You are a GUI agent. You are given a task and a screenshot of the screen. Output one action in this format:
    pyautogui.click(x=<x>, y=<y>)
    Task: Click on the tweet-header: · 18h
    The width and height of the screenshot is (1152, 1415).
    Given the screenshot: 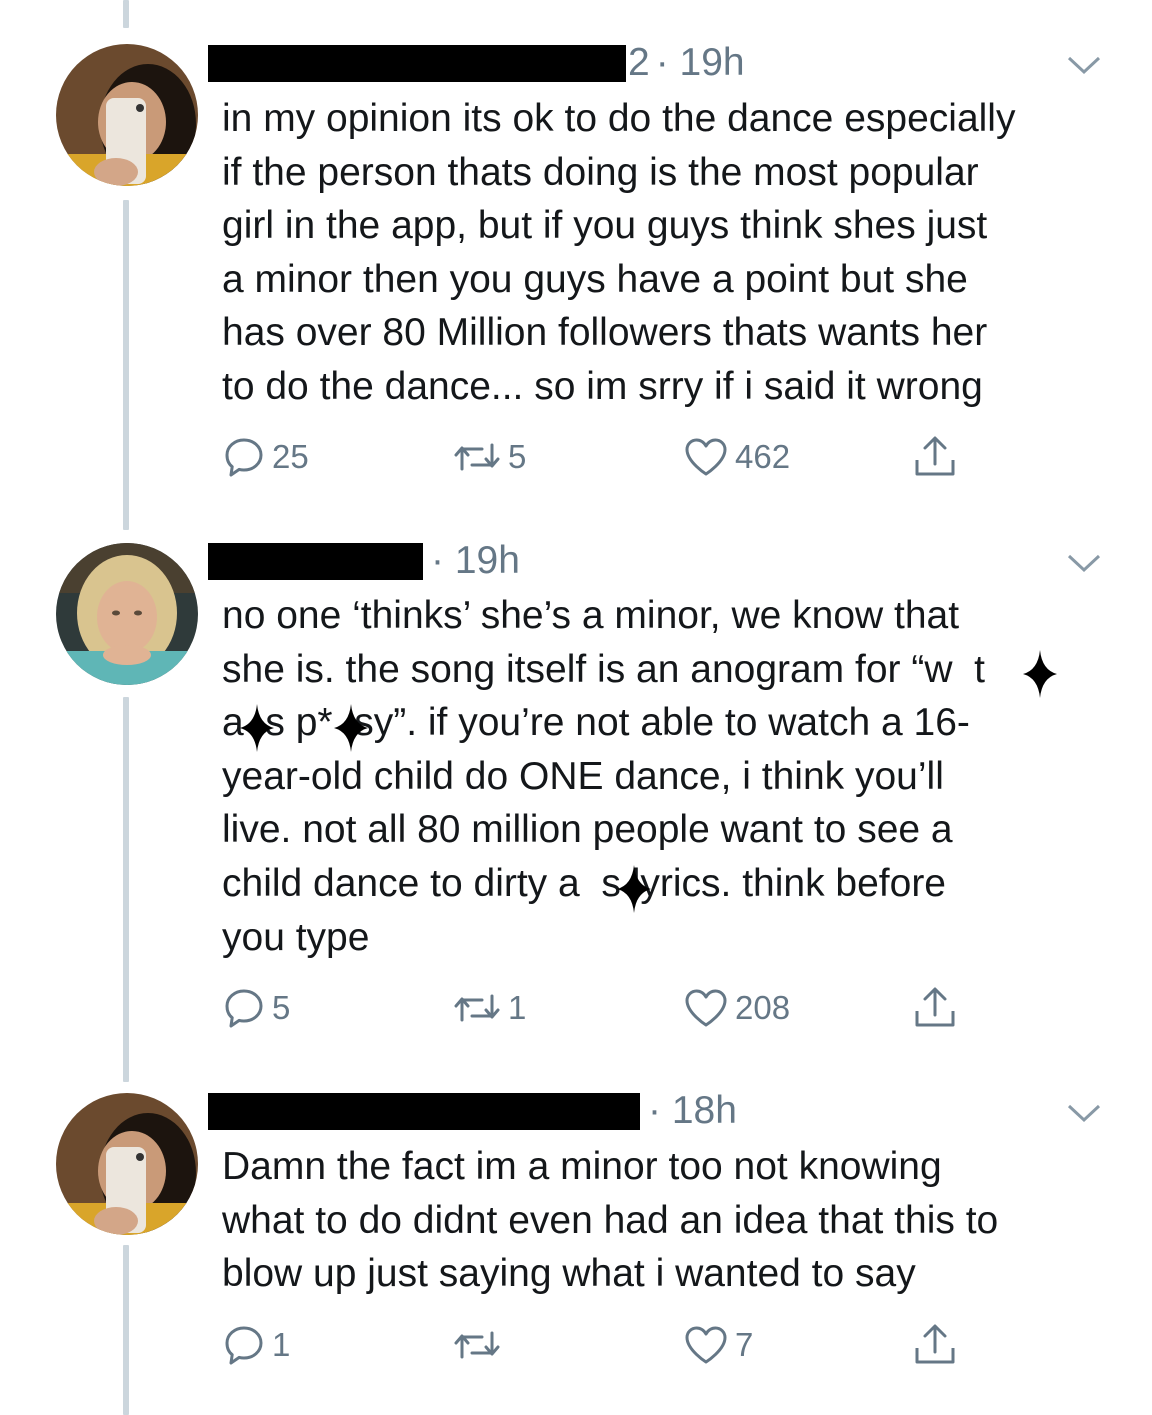 What is the action you would take?
    pyautogui.click(x=472, y=1111)
    